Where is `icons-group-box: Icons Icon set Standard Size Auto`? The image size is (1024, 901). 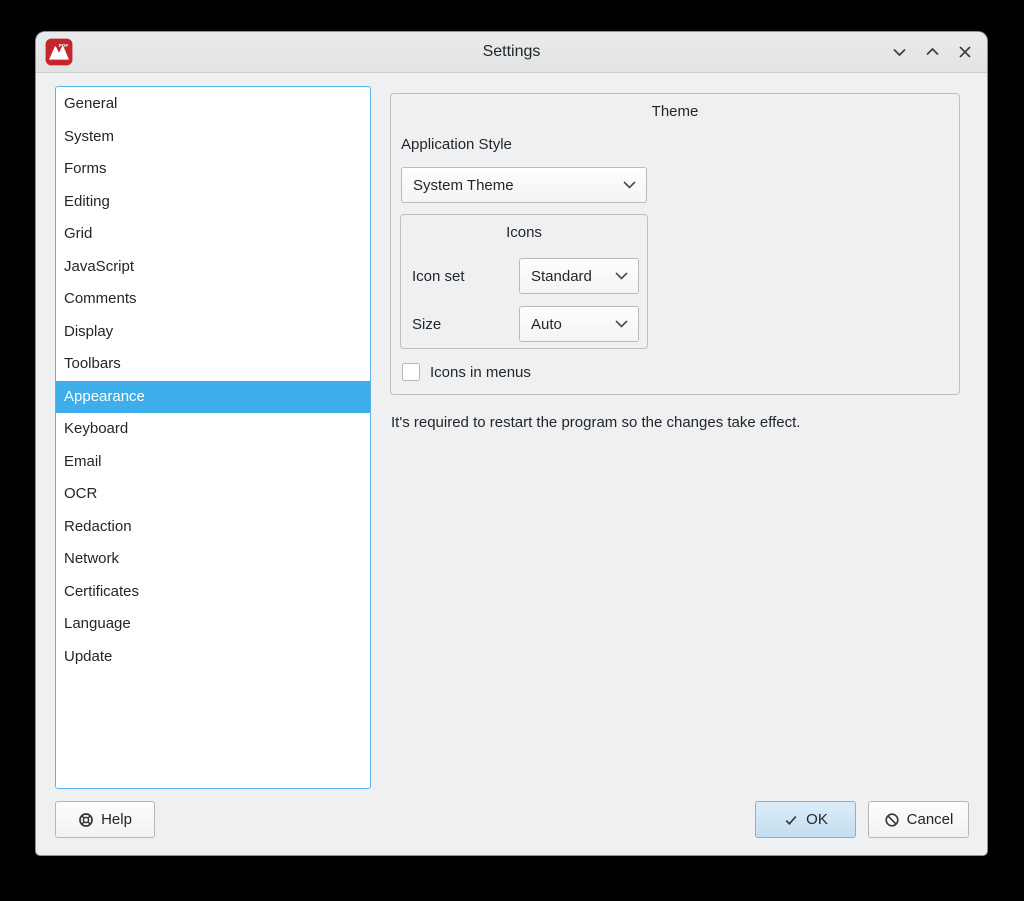 icons-group-box: Icons Icon set Standard Size Auto is located at coordinates (524, 281).